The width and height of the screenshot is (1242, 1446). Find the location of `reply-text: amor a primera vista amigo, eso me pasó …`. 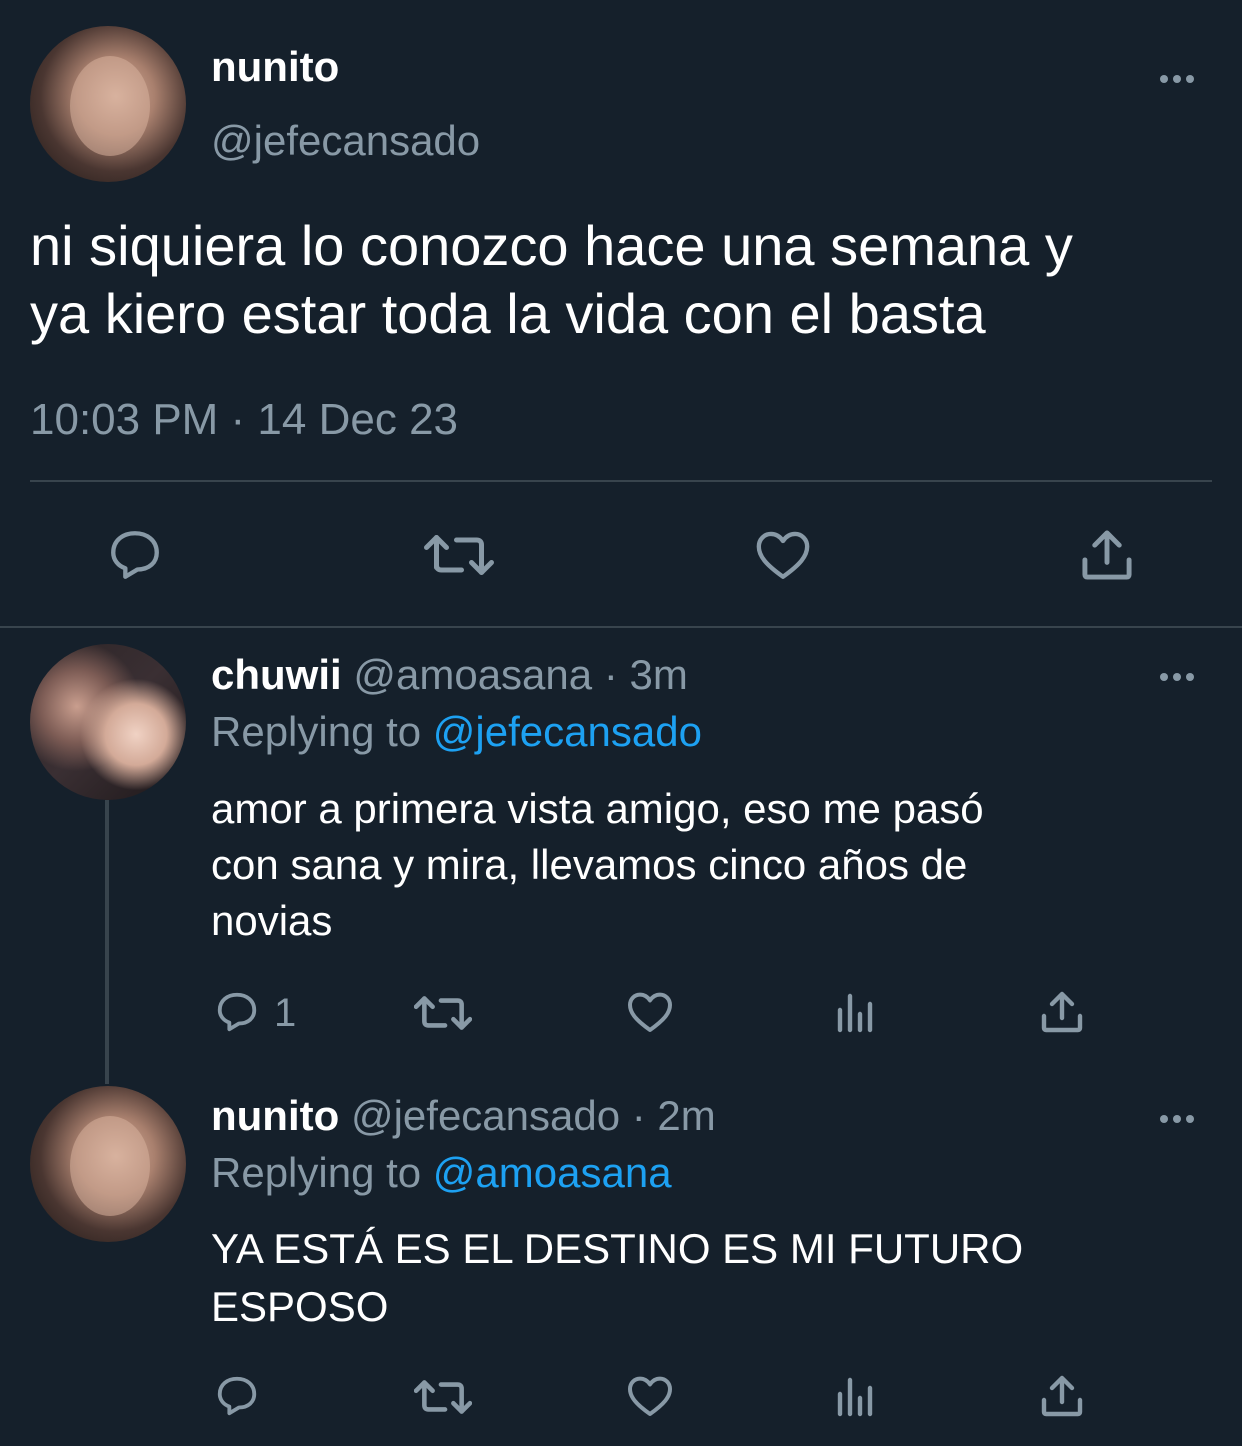

reply-text: amor a primera vista amigo, eso me pasó … is located at coordinates (597, 865).